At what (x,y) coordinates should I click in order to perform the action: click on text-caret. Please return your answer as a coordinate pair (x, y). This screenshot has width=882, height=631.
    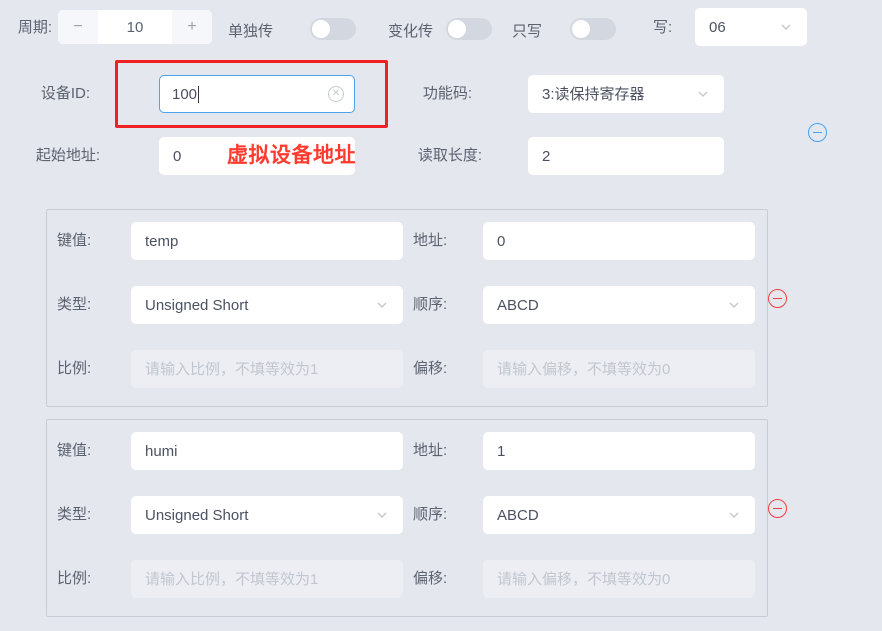
    Looking at the image, I should click on (199, 94).